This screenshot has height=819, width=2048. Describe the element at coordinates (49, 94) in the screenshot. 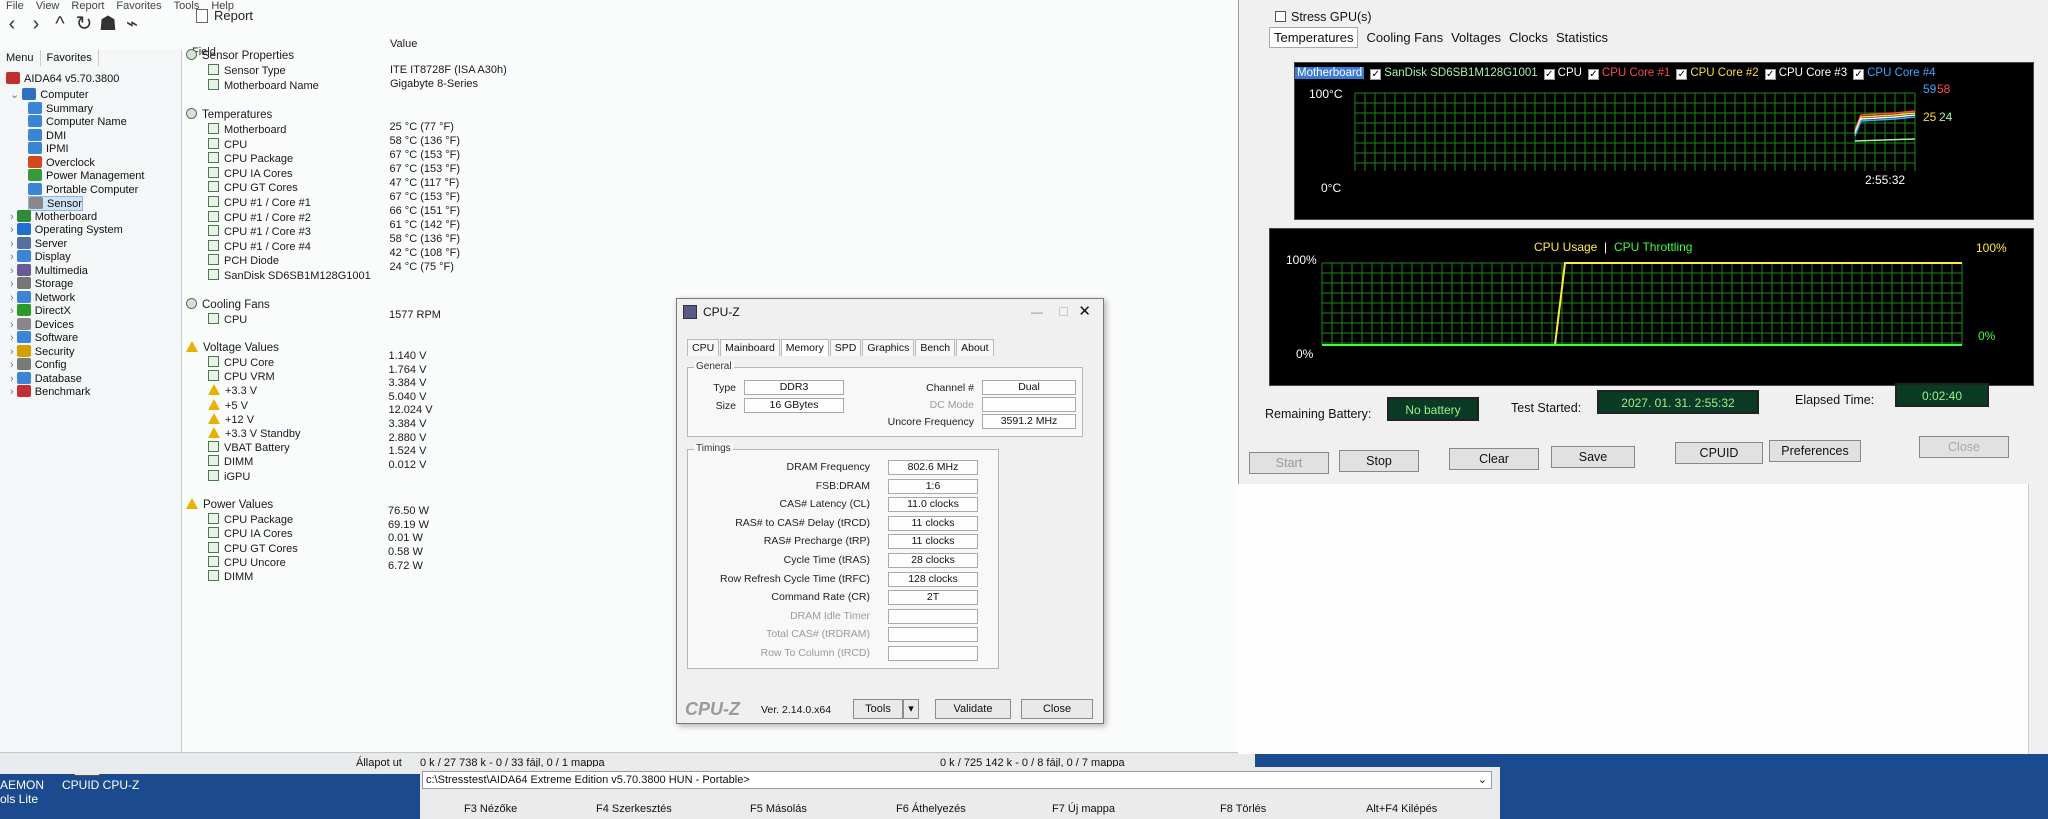

I see `tree-item: ⌄ Computer` at that location.